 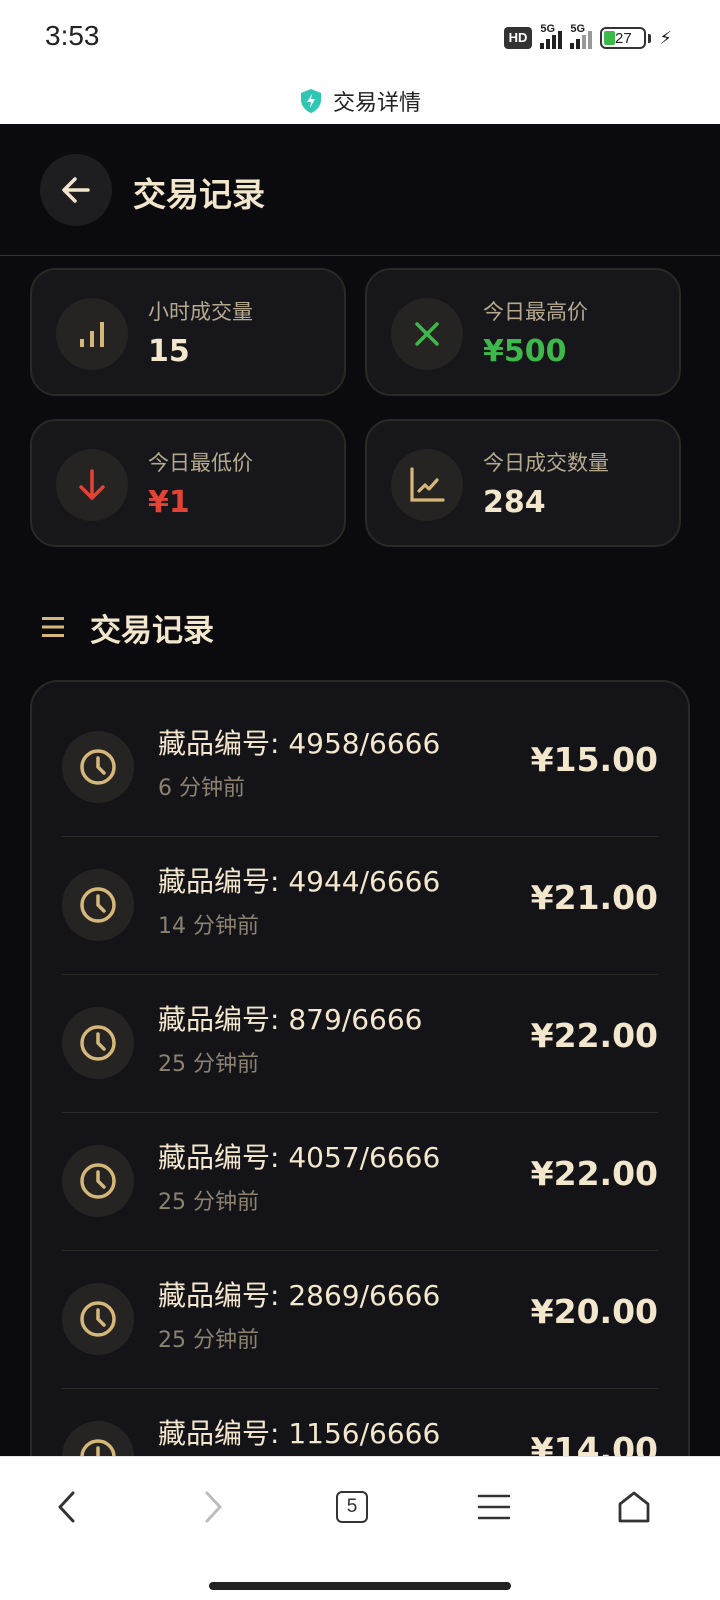 I want to click on nav-menu-button, so click(x=494, y=1507).